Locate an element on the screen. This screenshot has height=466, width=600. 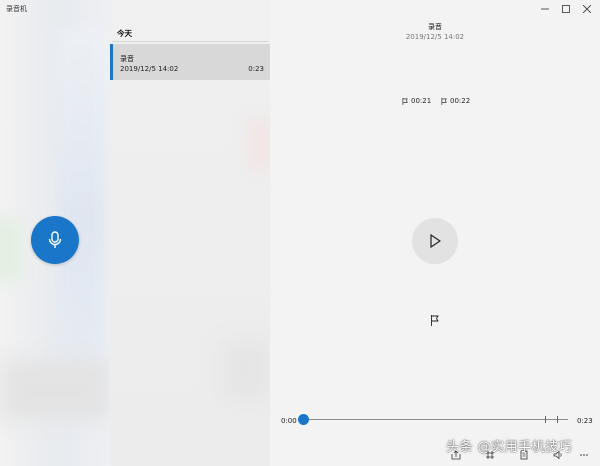
close-icon is located at coordinates (587, 9).